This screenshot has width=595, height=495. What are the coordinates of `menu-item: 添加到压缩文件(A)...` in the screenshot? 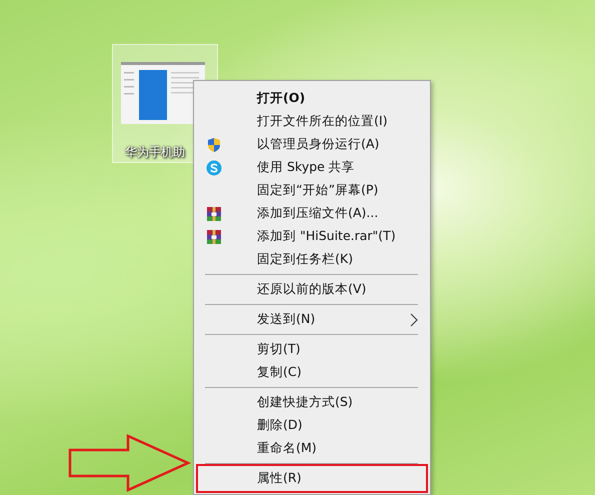 It's located at (312, 213).